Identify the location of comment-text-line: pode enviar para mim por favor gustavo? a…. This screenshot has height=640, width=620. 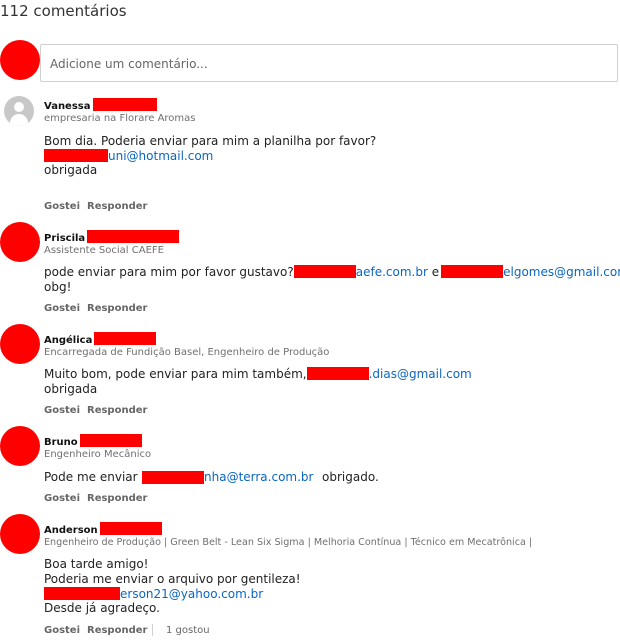
(332, 272).